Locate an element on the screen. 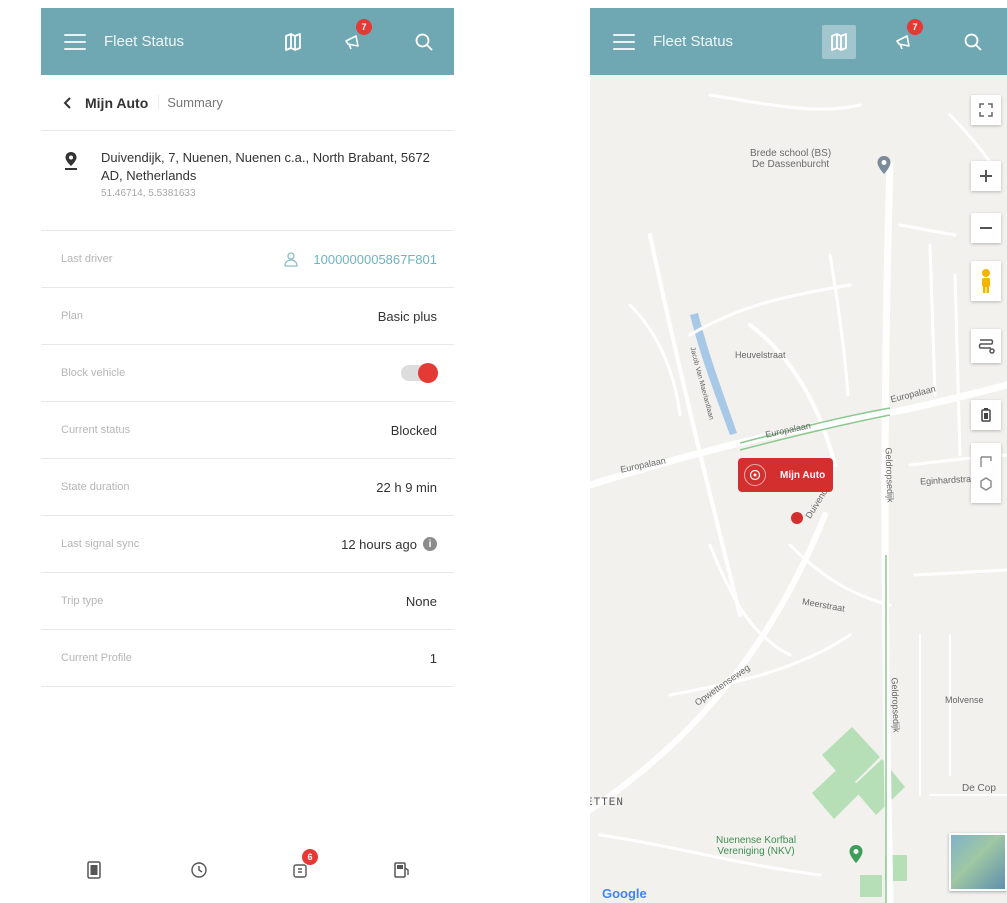 The image size is (1007, 903). fullscreen-button is located at coordinates (986, 110).